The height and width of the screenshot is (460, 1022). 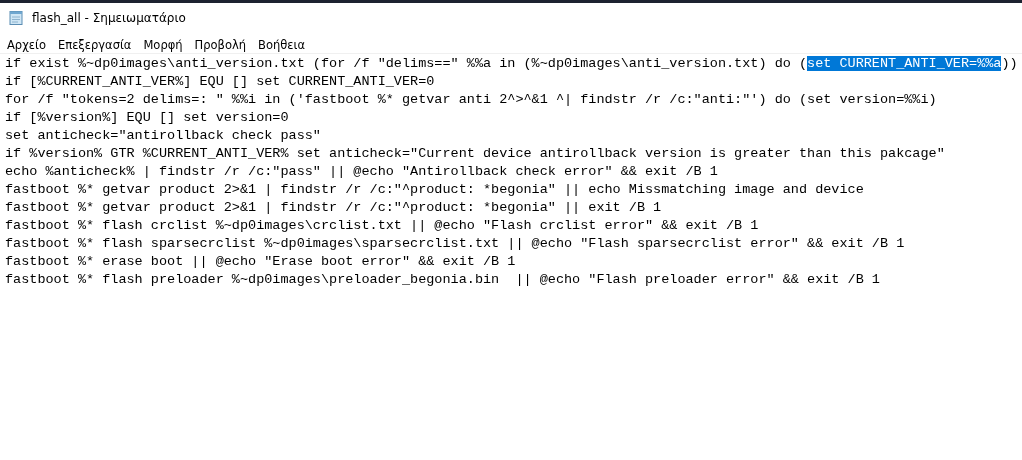 What do you see at coordinates (163, 136) in the screenshot?
I see `code-line: set anticheck="antirollback check pass"` at bounding box center [163, 136].